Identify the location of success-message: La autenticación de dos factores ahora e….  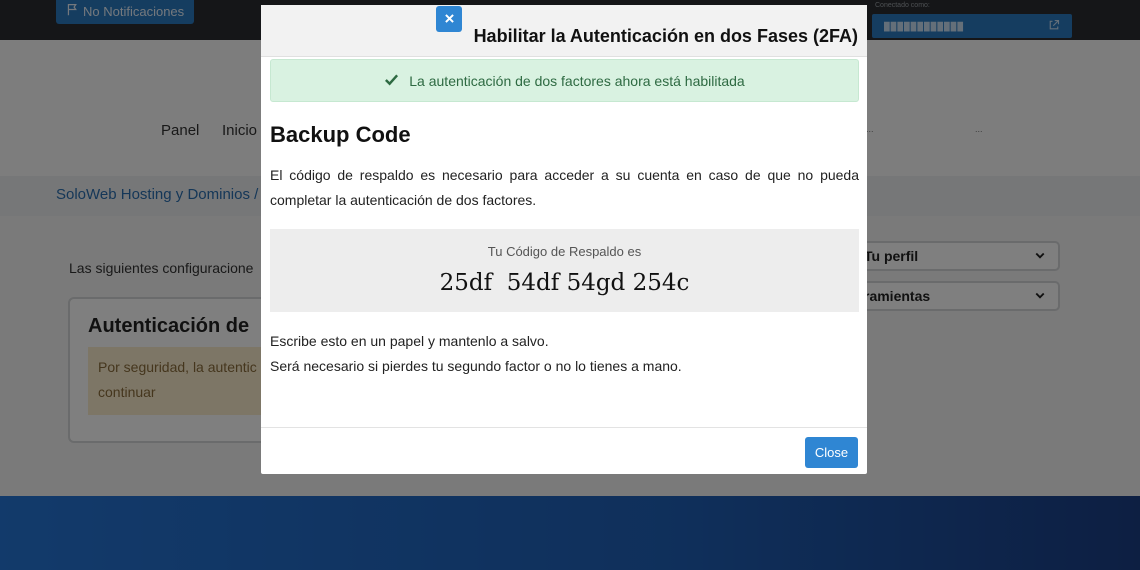
(577, 80).